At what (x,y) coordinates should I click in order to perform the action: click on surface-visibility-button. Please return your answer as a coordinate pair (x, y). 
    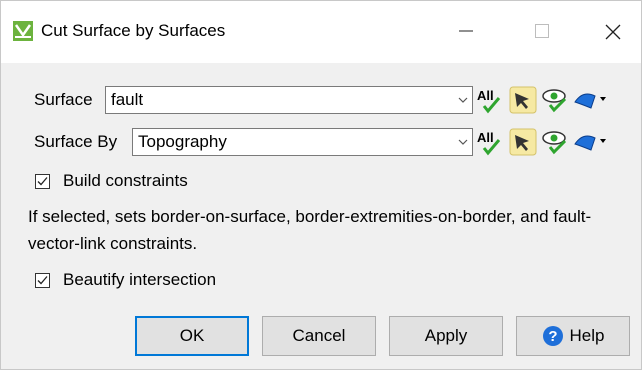
    Looking at the image, I should click on (555, 100).